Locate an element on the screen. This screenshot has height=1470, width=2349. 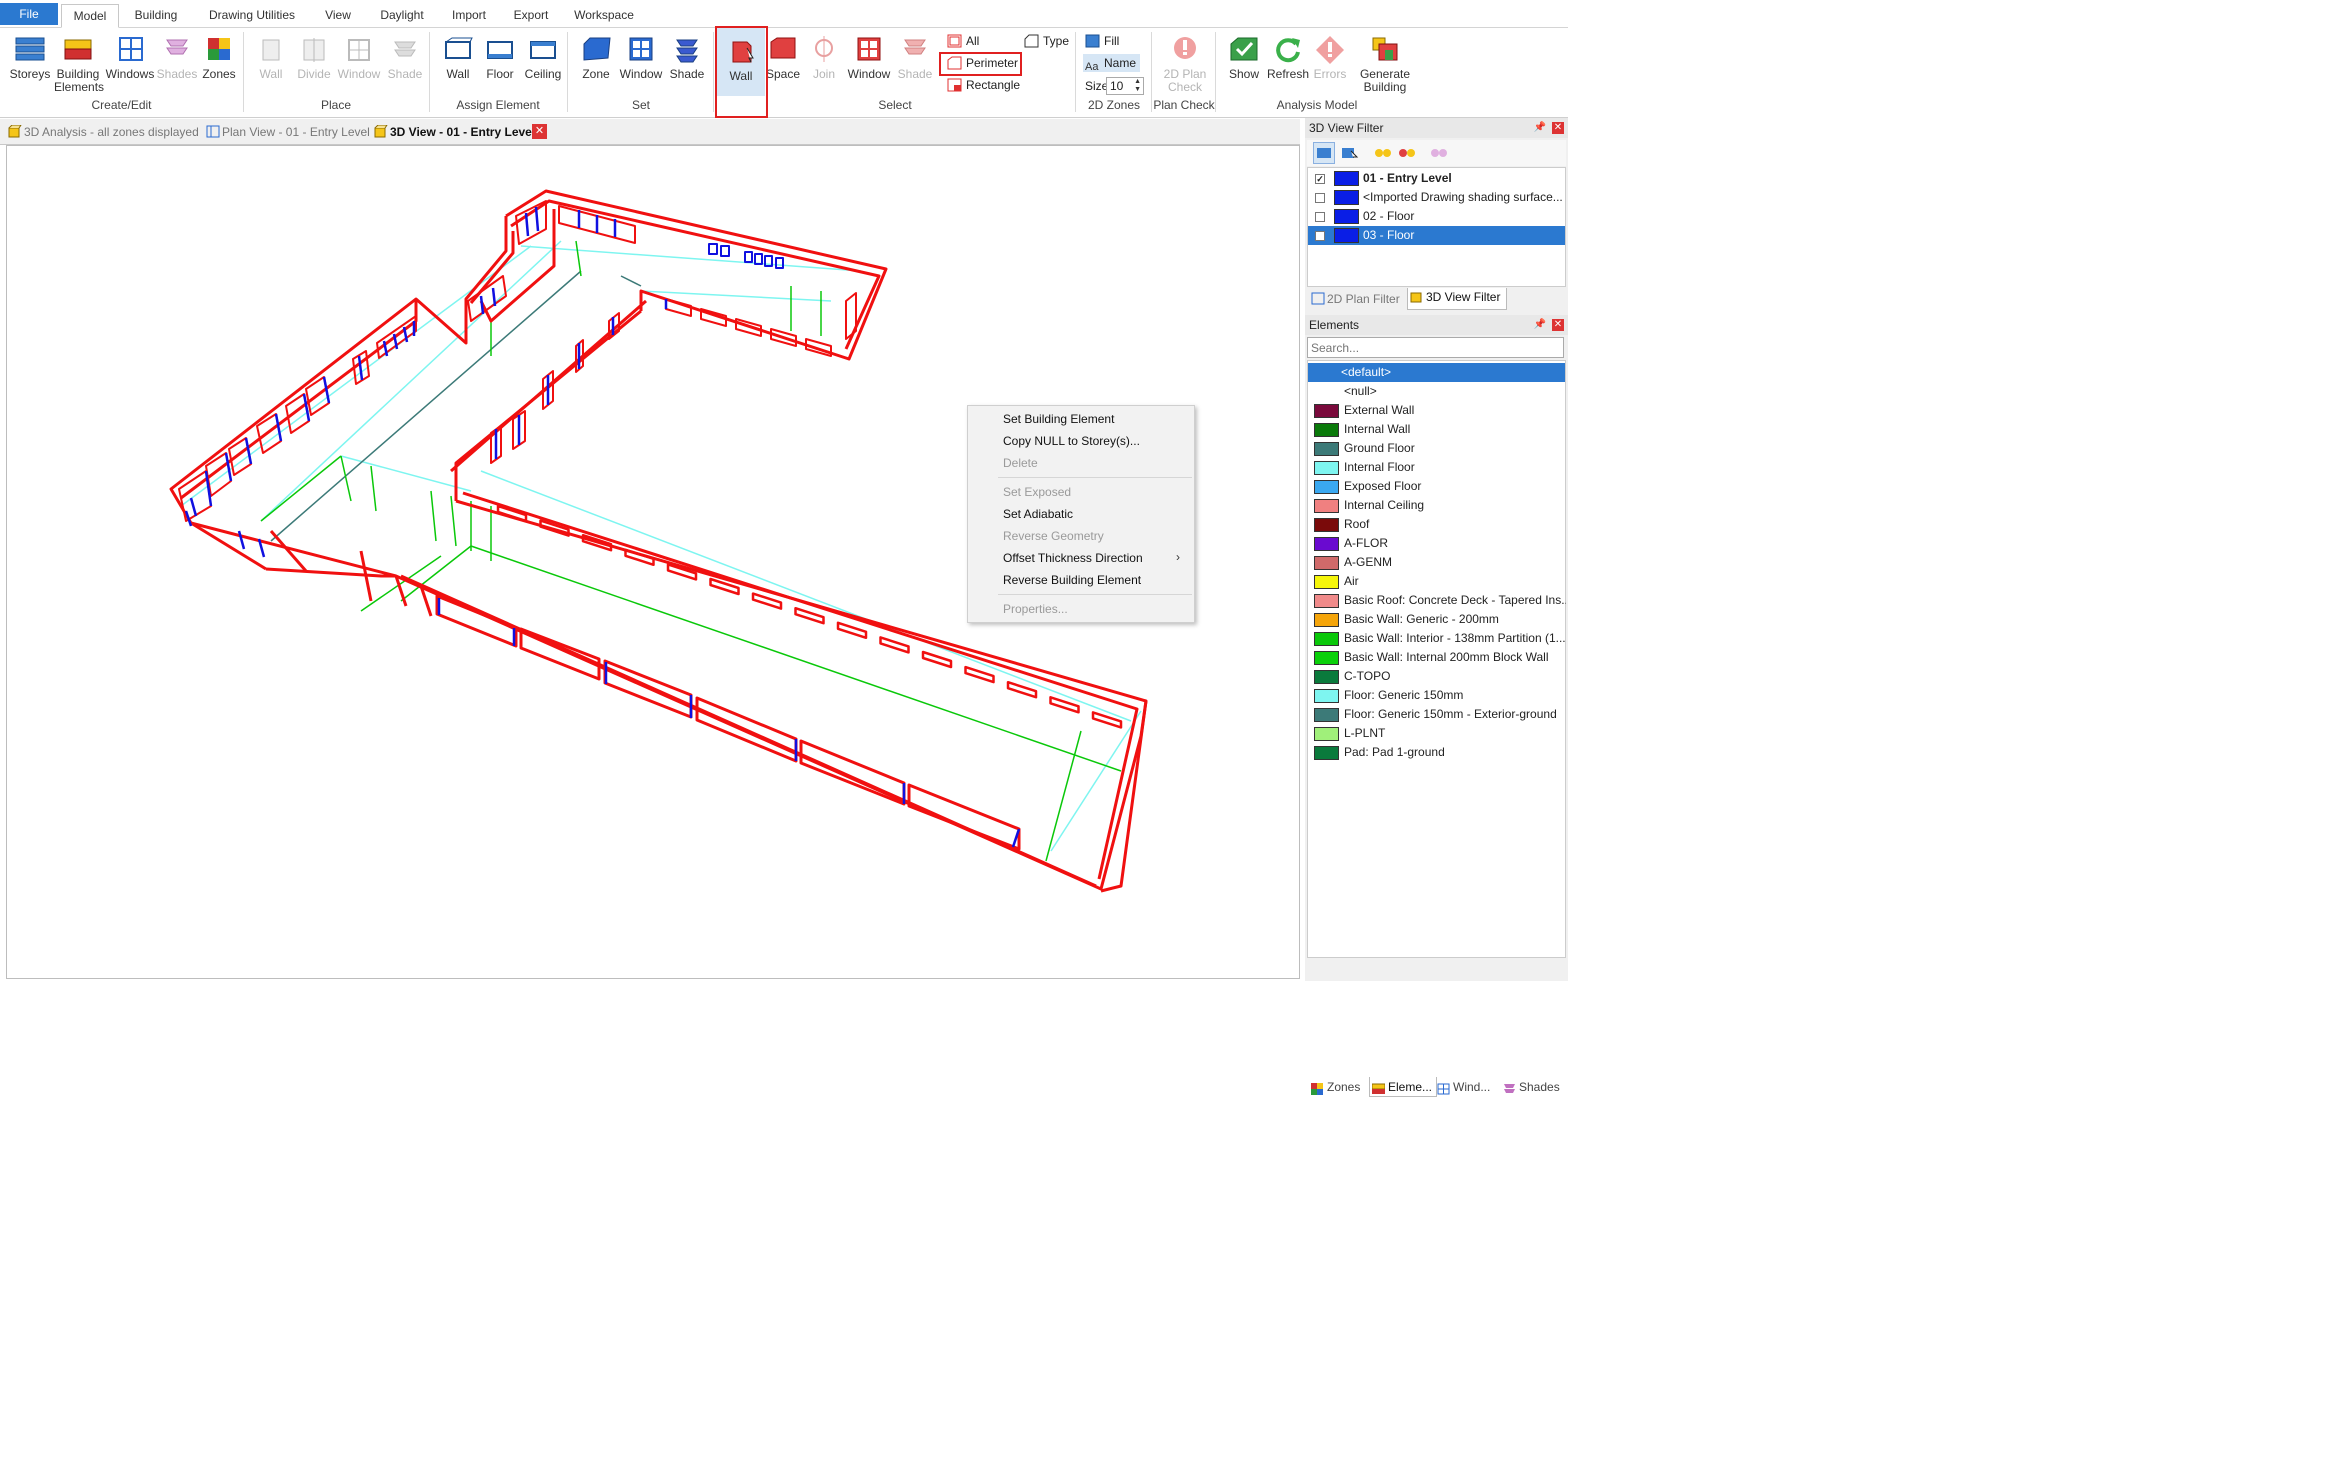
doc-tab-plan-view: Plan View - 01 - Entry Level is located at coordinates (287, 133).